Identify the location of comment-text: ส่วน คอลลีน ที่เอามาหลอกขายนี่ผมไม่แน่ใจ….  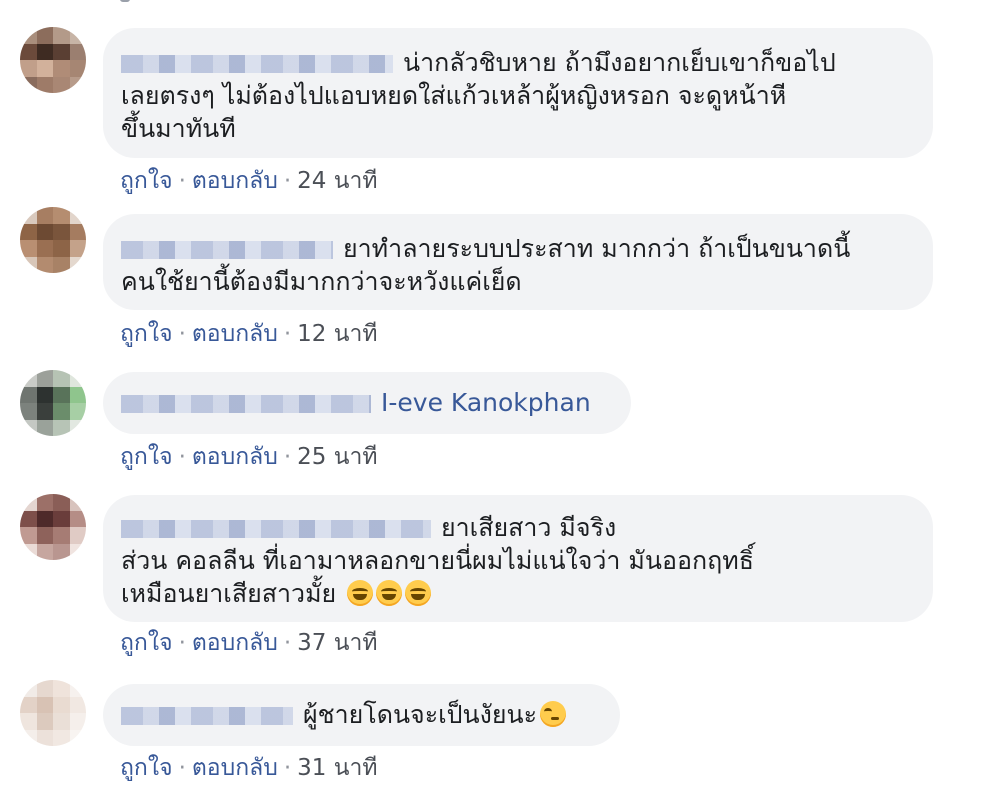
(438, 560).